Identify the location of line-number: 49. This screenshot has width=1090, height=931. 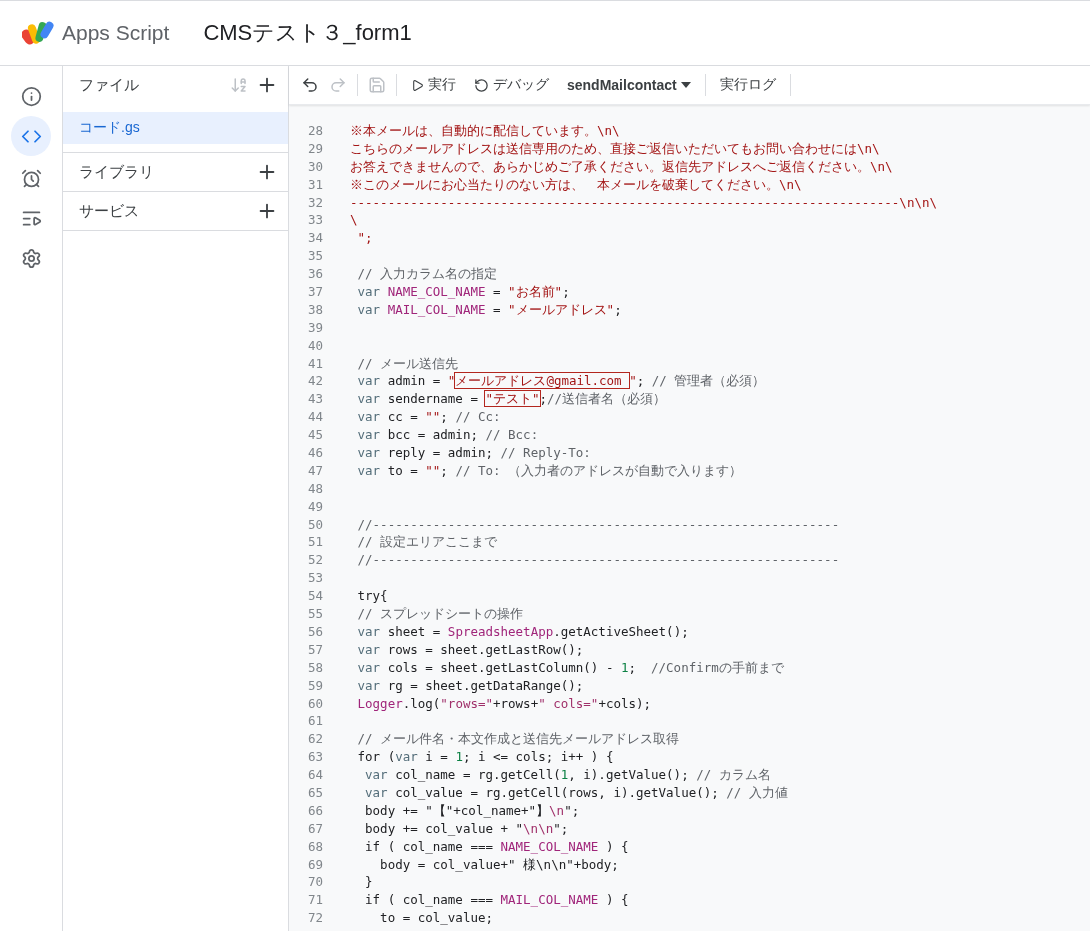
(314, 506).